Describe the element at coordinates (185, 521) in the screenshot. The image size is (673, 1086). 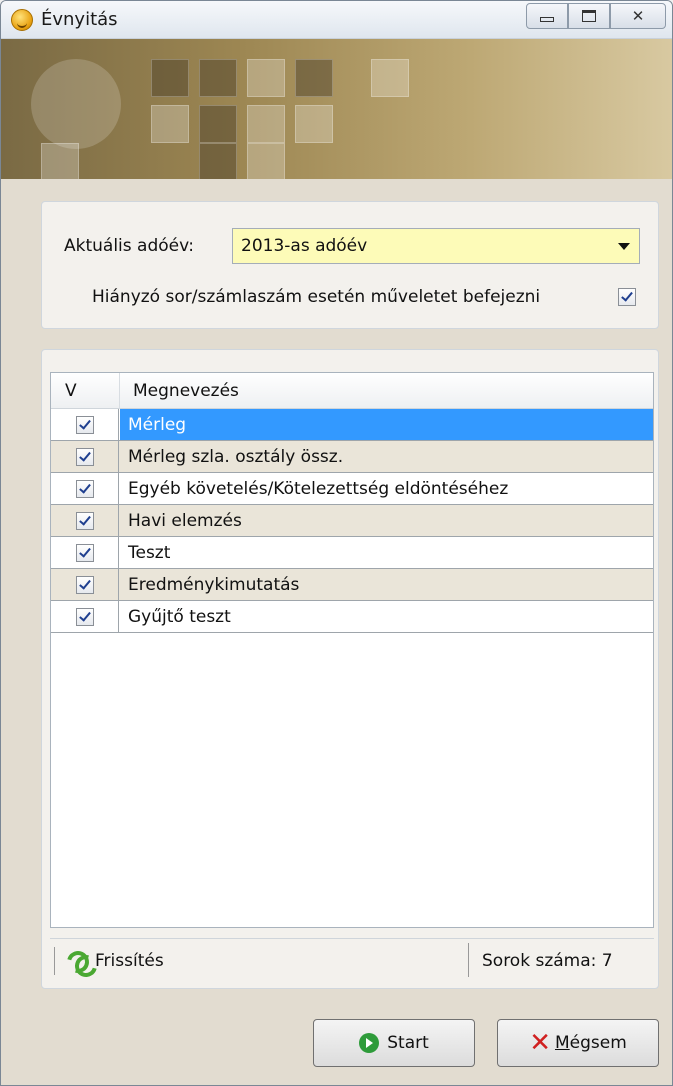
I see `row-name: Havi elemzés` at that location.